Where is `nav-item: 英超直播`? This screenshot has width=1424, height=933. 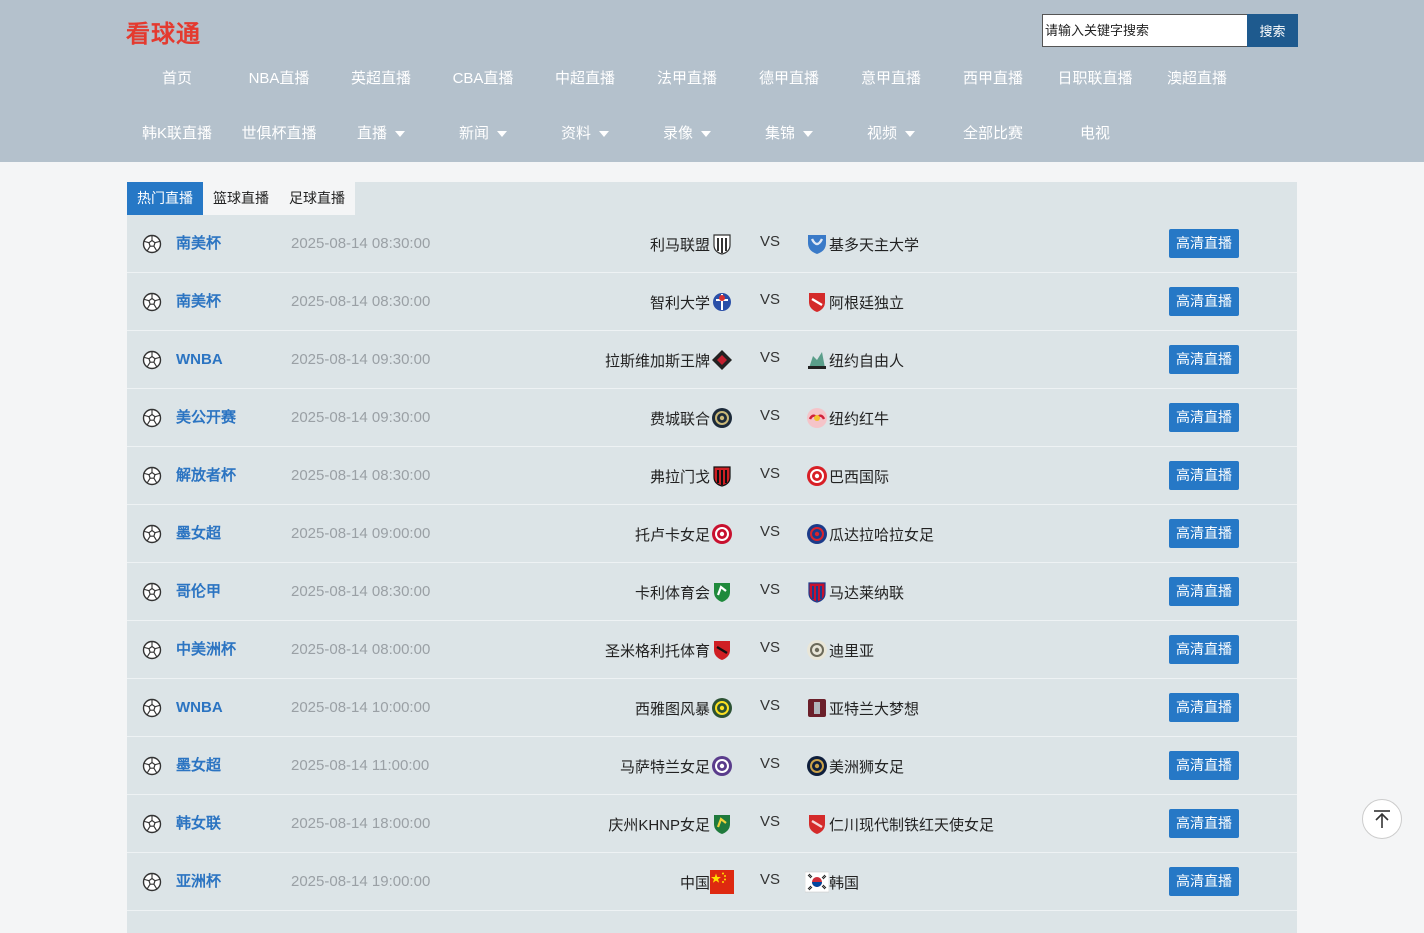
nav-item: 英超直播 is located at coordinates (381, 79).